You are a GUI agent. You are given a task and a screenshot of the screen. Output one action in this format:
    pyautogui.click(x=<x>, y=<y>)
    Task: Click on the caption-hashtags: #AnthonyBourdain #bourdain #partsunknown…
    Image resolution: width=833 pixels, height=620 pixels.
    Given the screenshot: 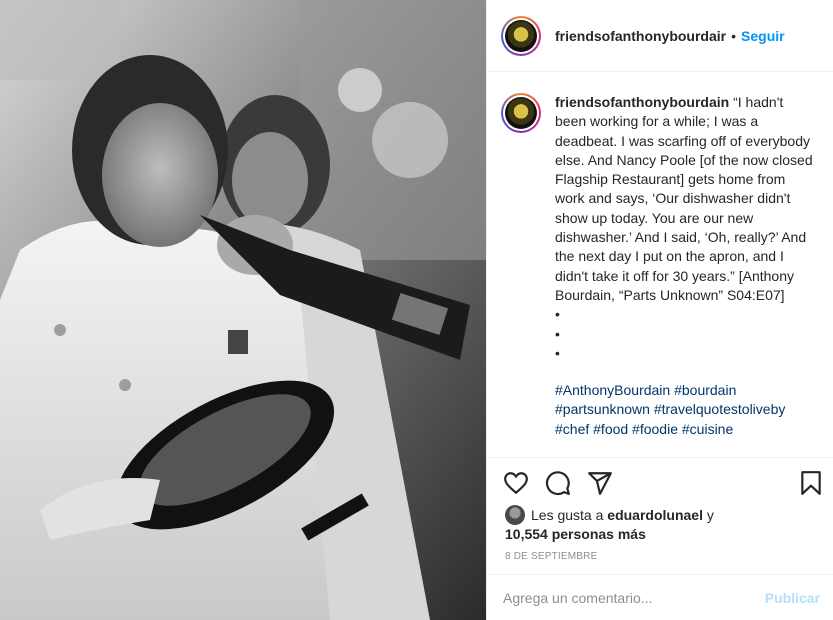 What is the action you would take?
    pyautogui.click(x=686, y=410)
    